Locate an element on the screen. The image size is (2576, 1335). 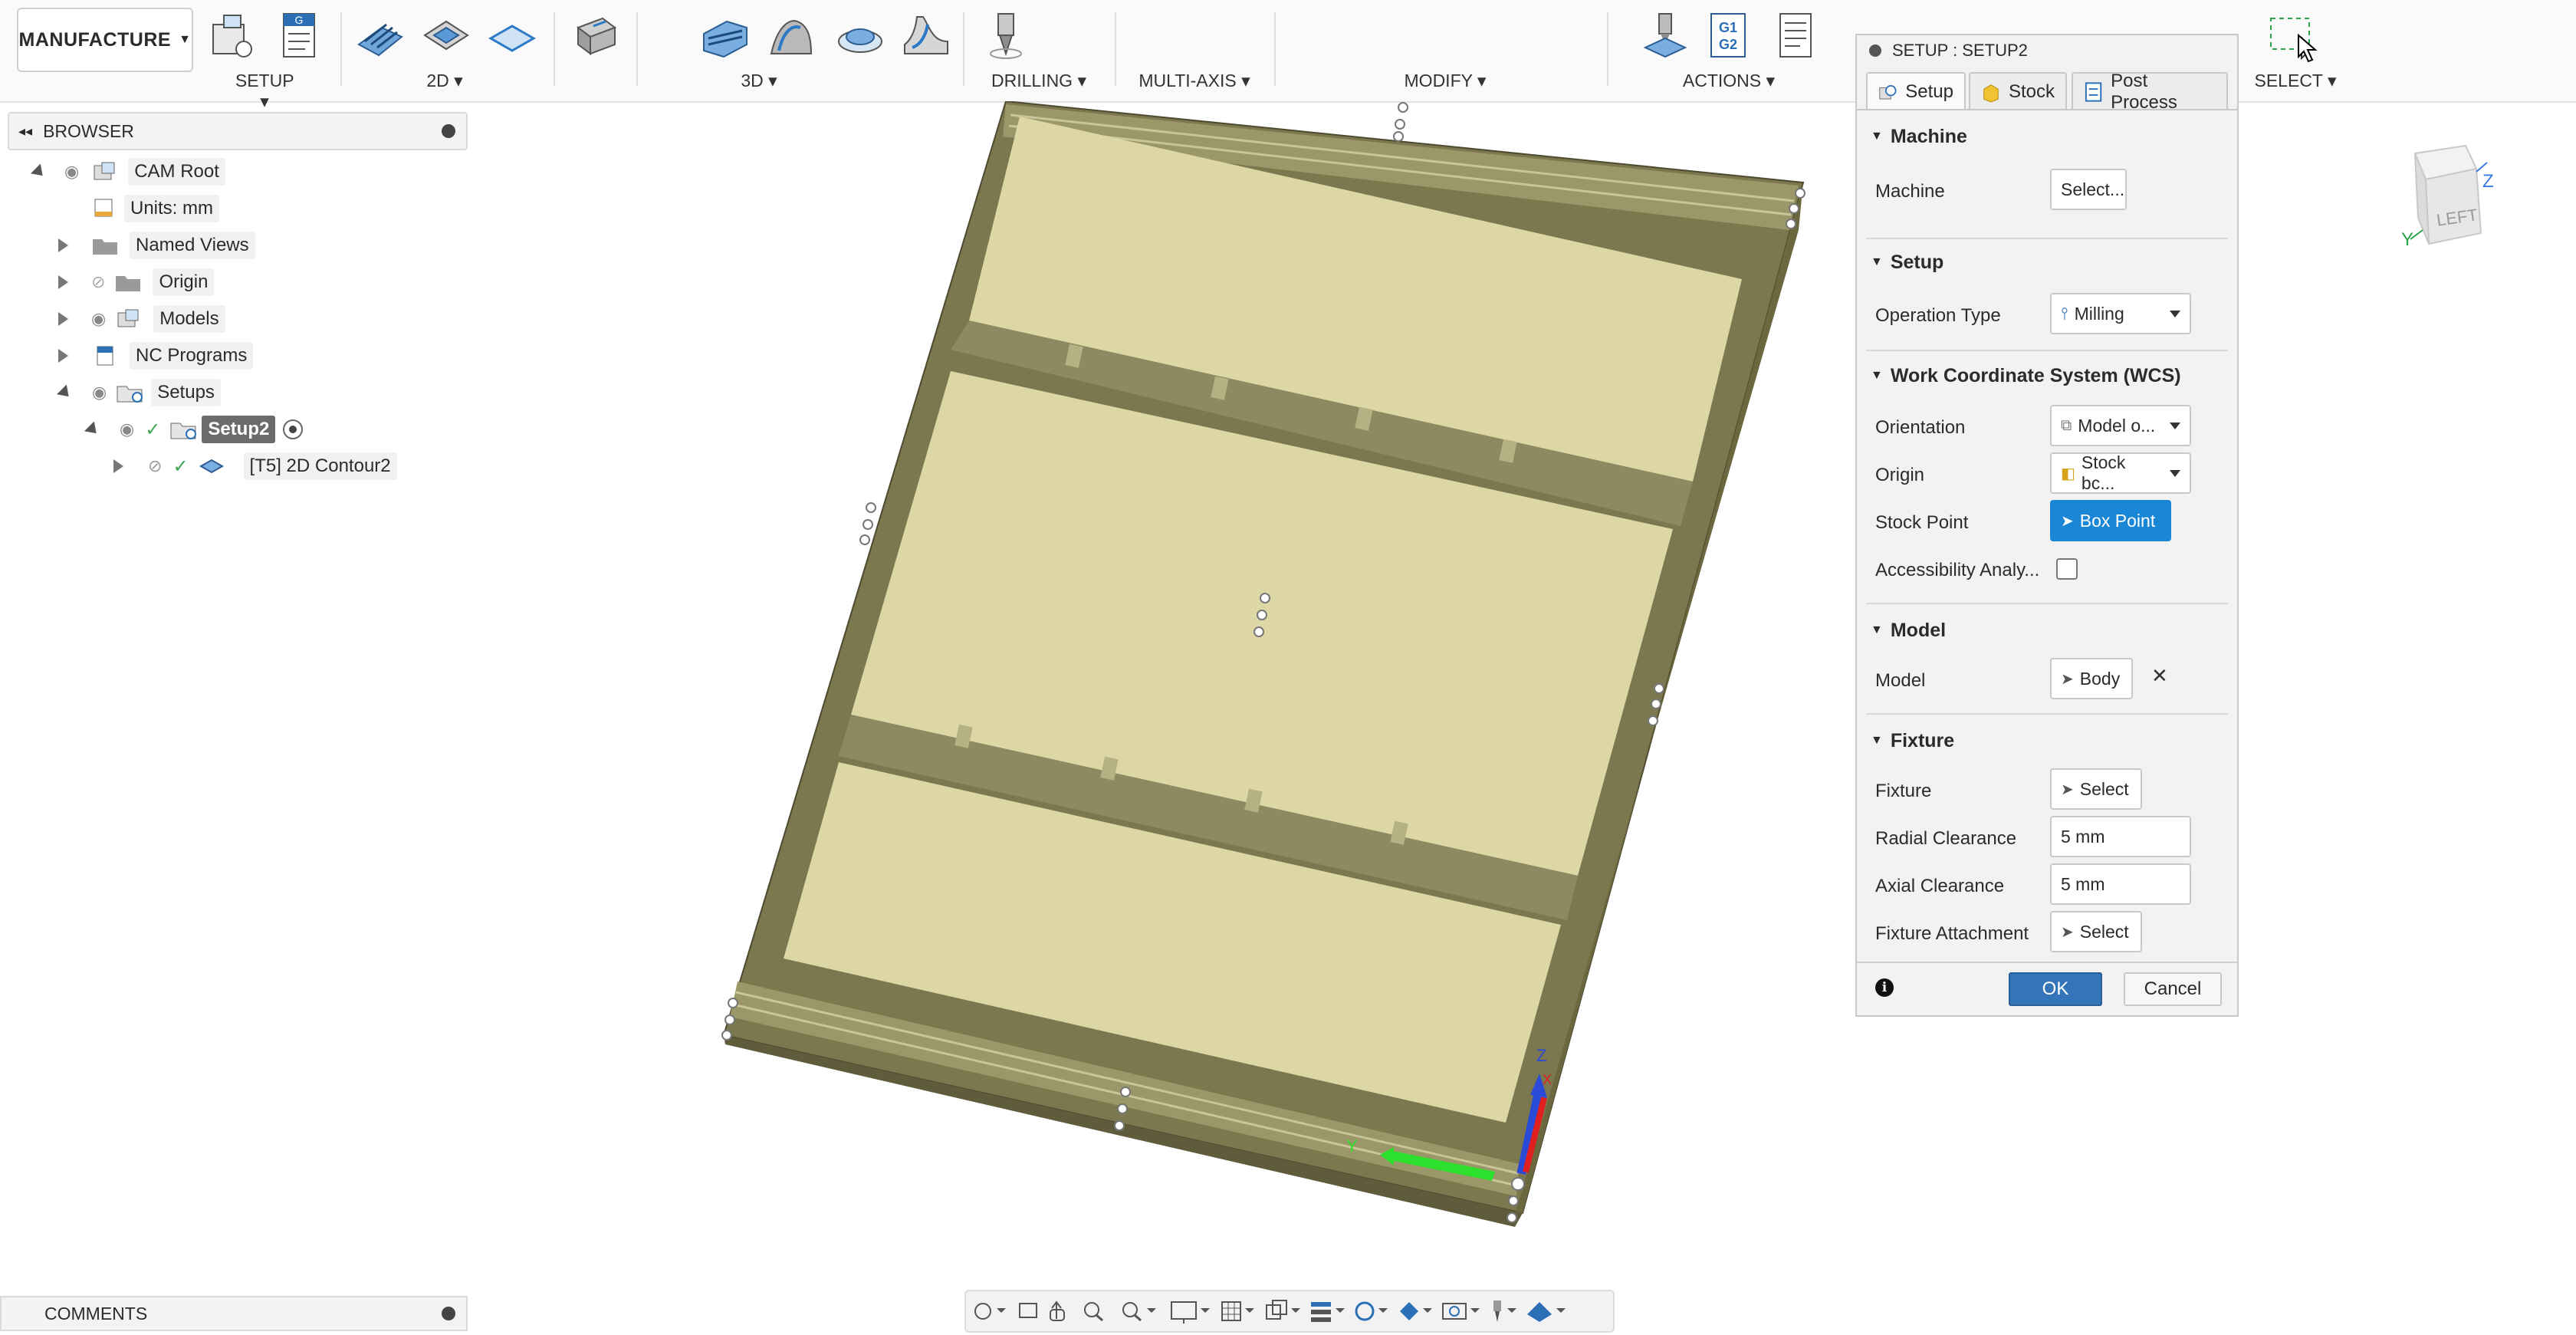
radial-clearance-label: Radial Clearance is located at coordinates (1946, 839).